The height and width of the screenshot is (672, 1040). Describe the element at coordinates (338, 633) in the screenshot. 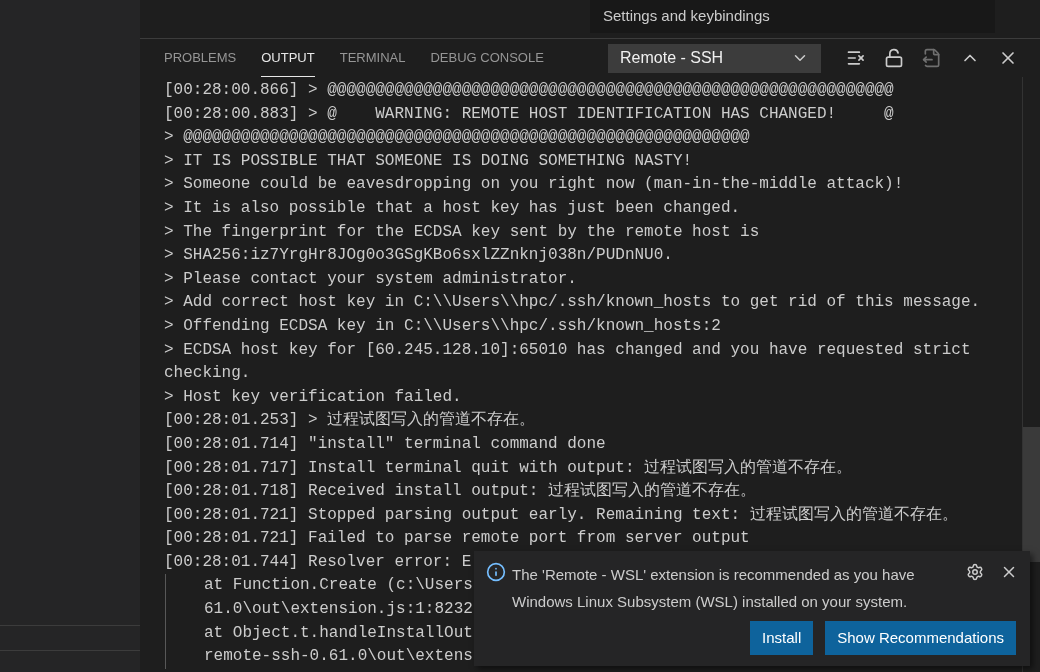

I see `output-line: at Object.t.handleInstallOut` at that location.